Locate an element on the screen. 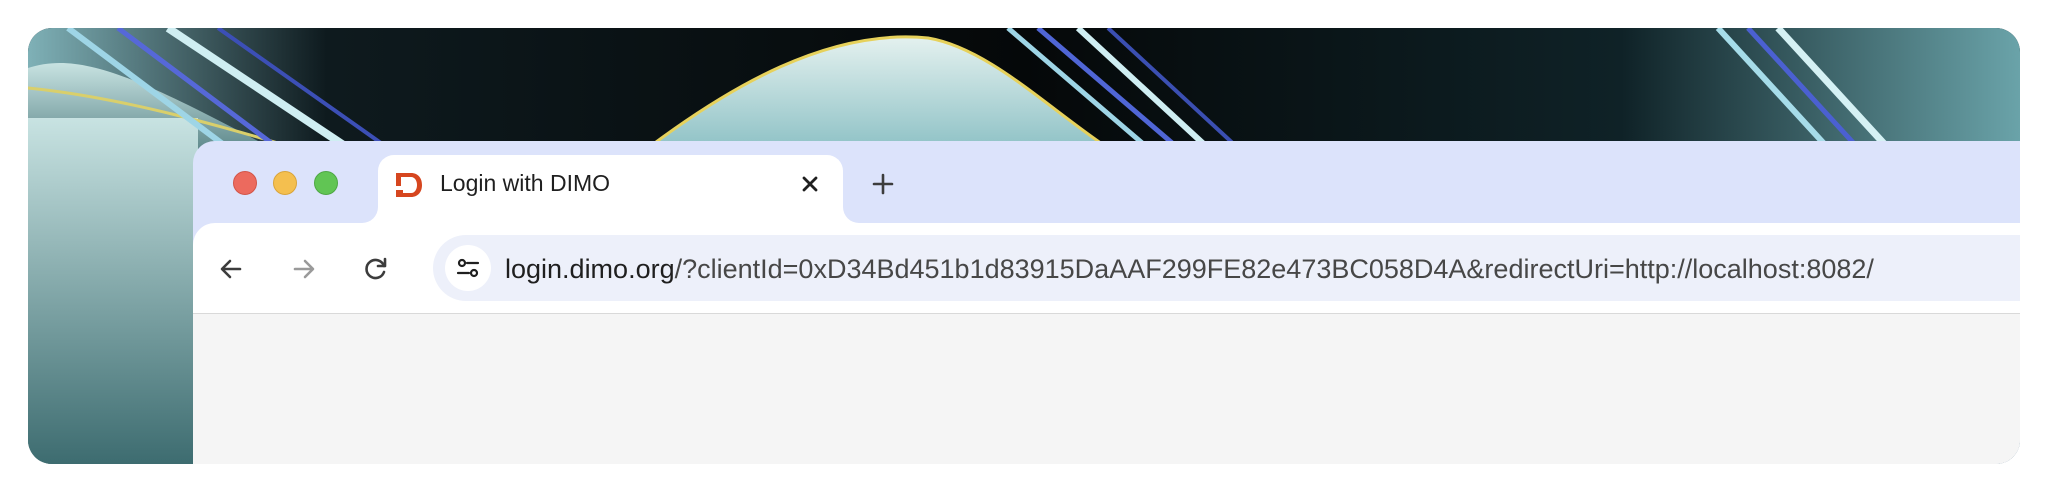  tab-login-with-dimo: Login with DIMO is located at coordinates (610, 189).